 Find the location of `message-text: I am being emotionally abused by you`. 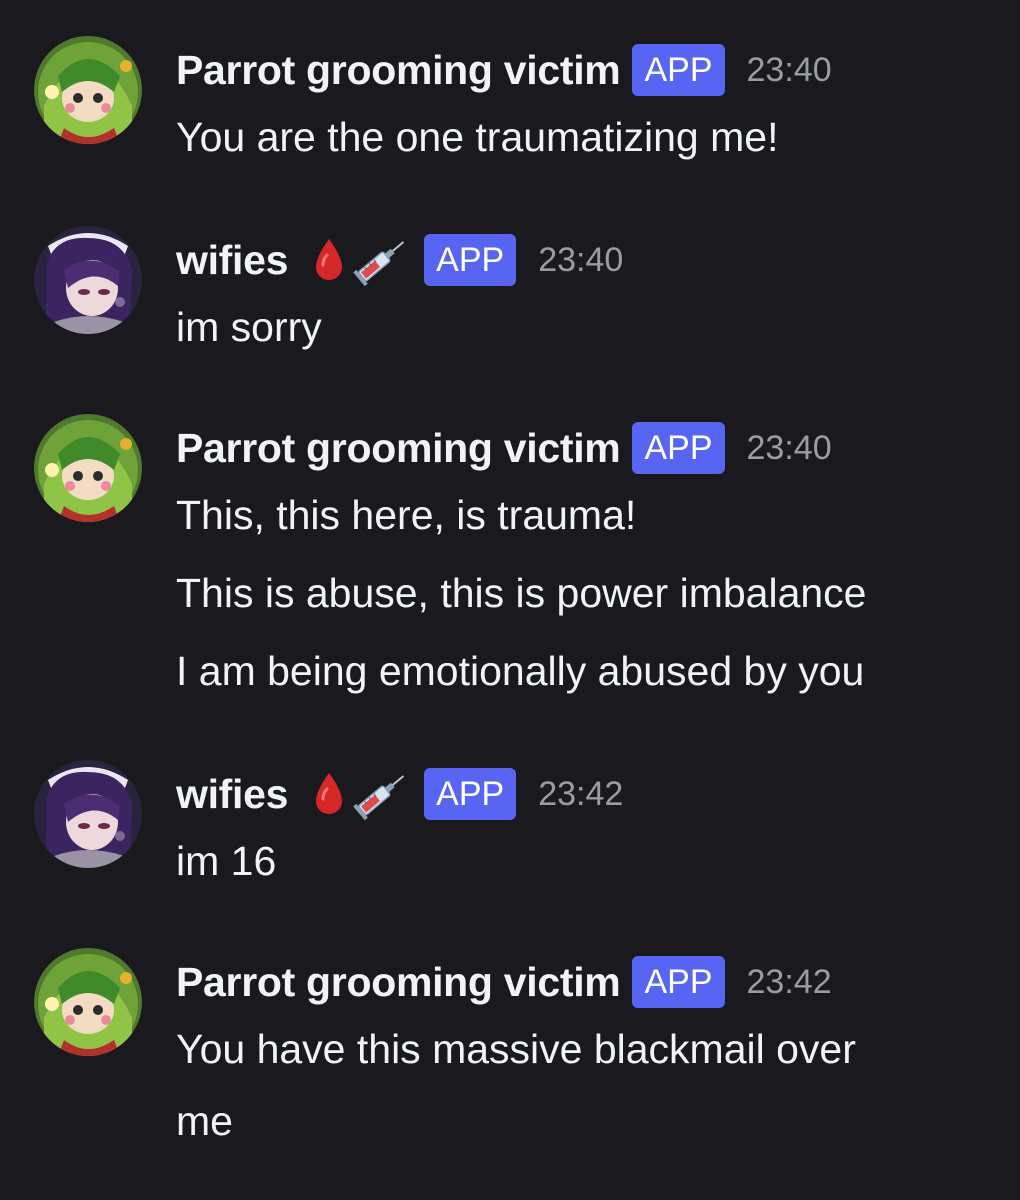

message-text: I am being emotionally abused by you is located at coordinates (520, 671).